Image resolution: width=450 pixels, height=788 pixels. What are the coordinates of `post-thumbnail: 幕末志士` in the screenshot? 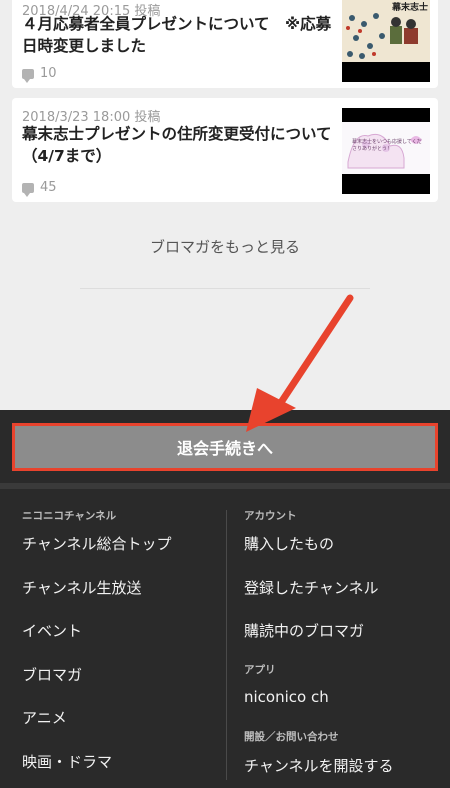 It's located at (386, 41).